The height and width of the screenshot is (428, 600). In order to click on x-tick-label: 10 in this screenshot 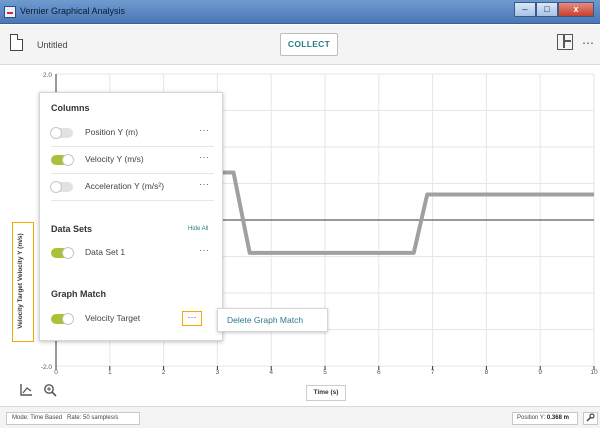, I will do `click(594, 372)`.